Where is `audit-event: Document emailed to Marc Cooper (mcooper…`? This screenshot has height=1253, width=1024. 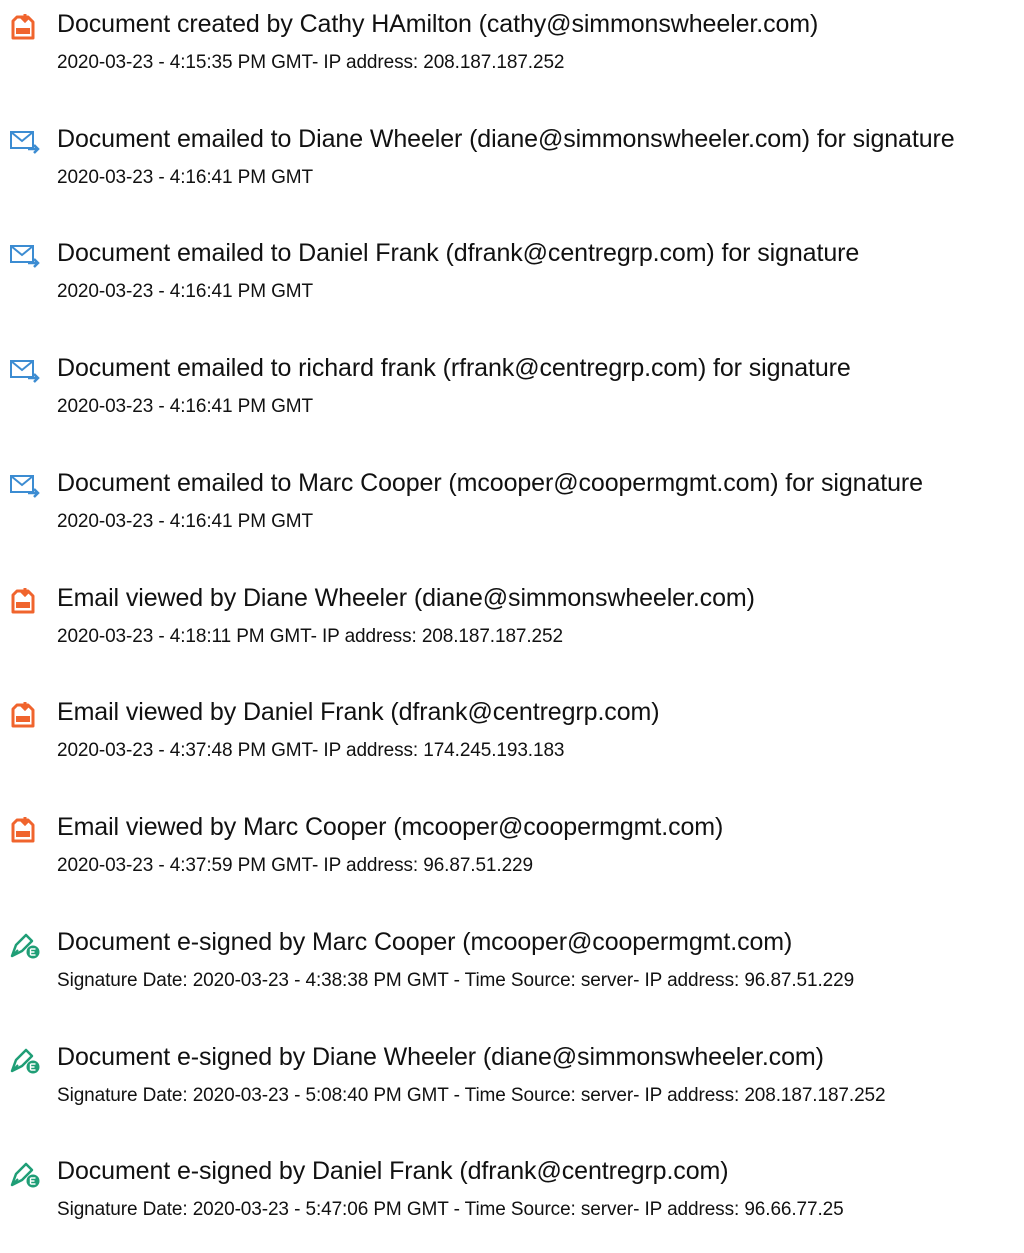 audit-event: Document emailed to Marc Cooper (mcooper… is located at coordinates (512, 515).